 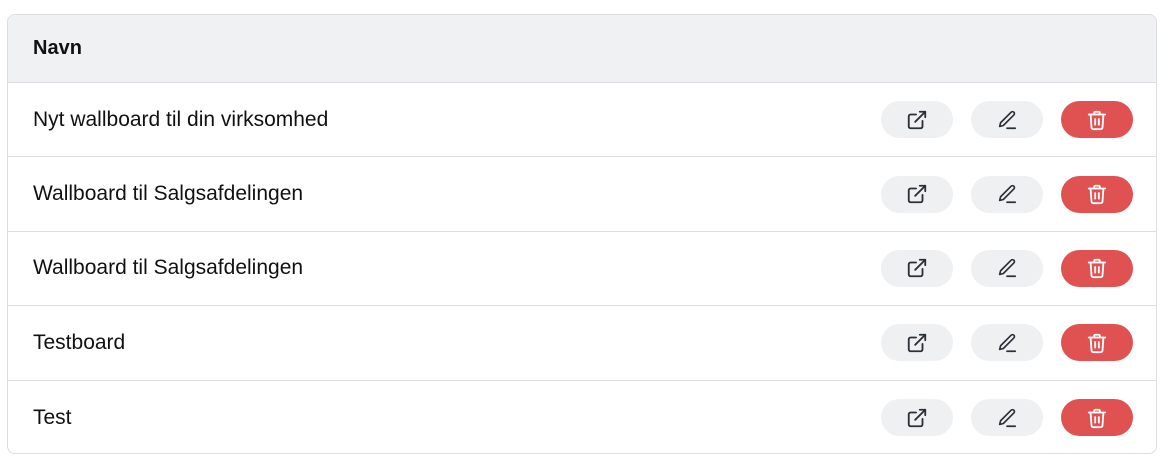 What do you see at coordinates (52, 417) in the screenshot?
I see `wallboard-name: Test` at bounding box center [52, 417].